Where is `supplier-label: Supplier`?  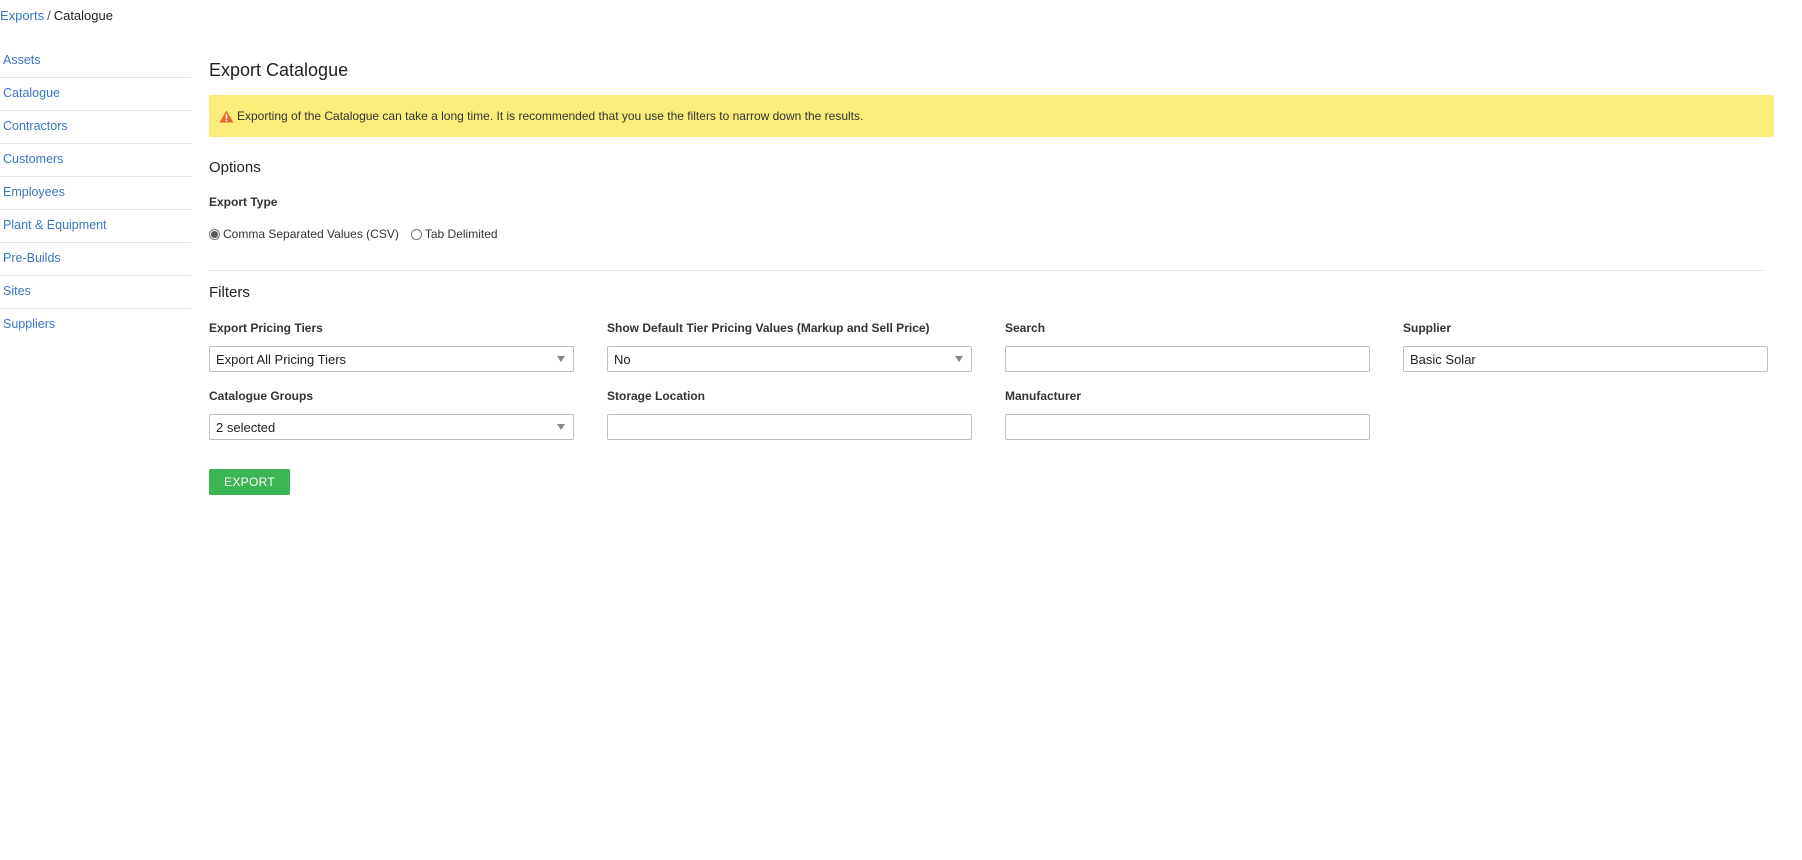
supplier-label: Supplier is located at coordinates (1427, 328).